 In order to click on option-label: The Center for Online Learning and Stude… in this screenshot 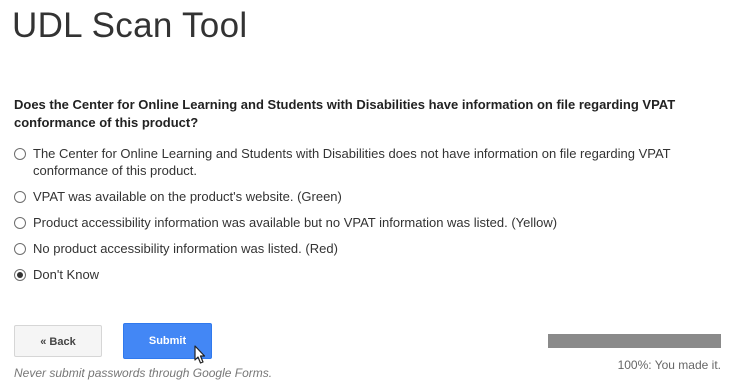, I will do `click(352, 162)`.